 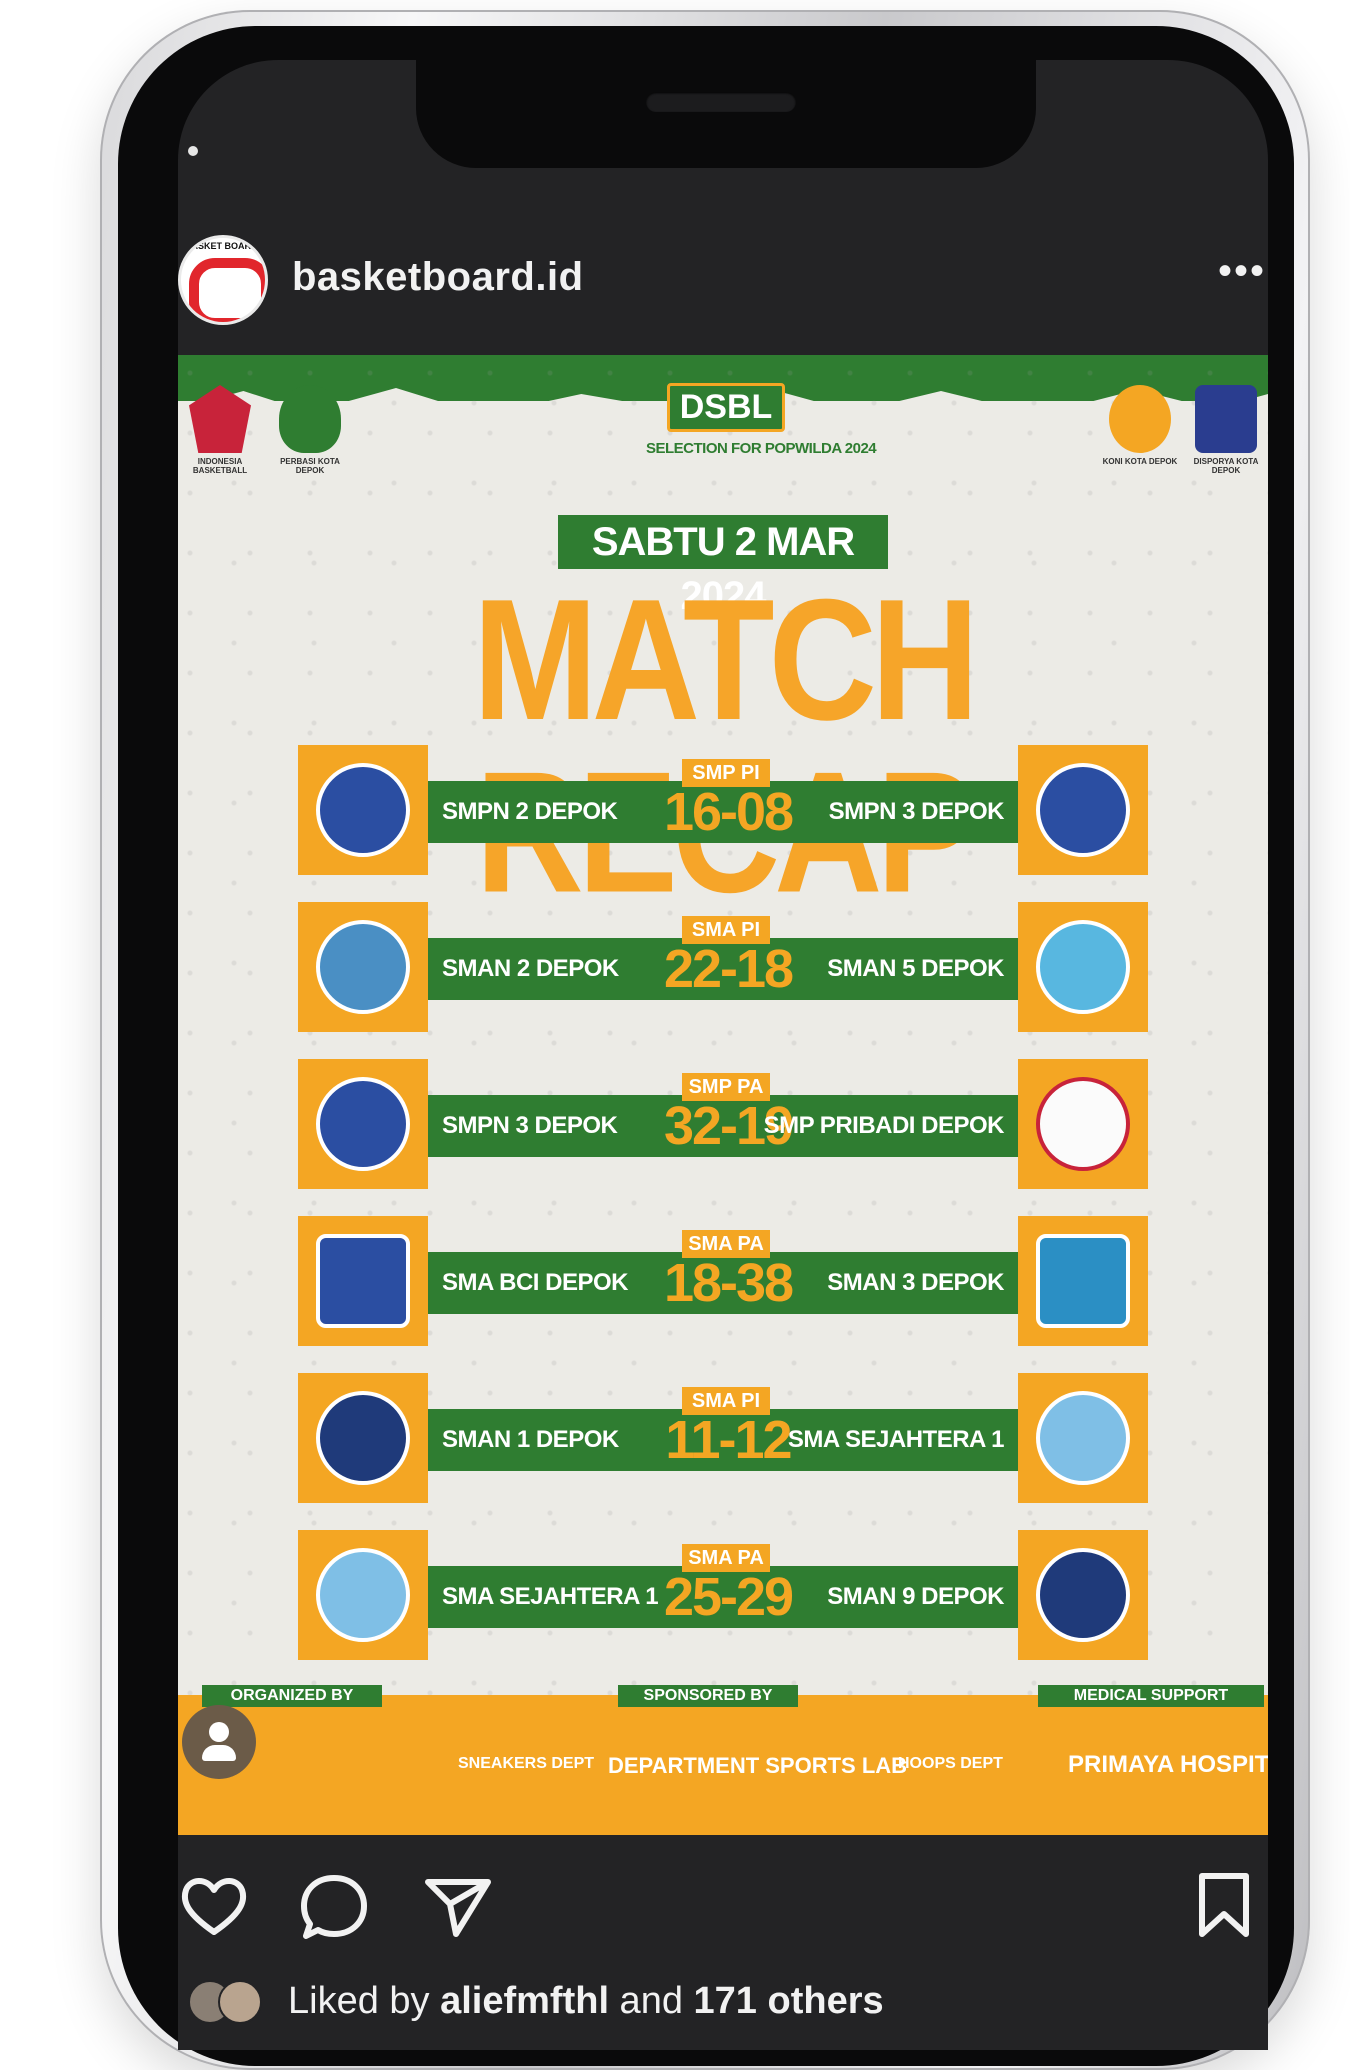 What do you see at coordinates (1226, 419) in the screenshot?
I see `disporya-crest-icon` at bounding box center [1226, 419].